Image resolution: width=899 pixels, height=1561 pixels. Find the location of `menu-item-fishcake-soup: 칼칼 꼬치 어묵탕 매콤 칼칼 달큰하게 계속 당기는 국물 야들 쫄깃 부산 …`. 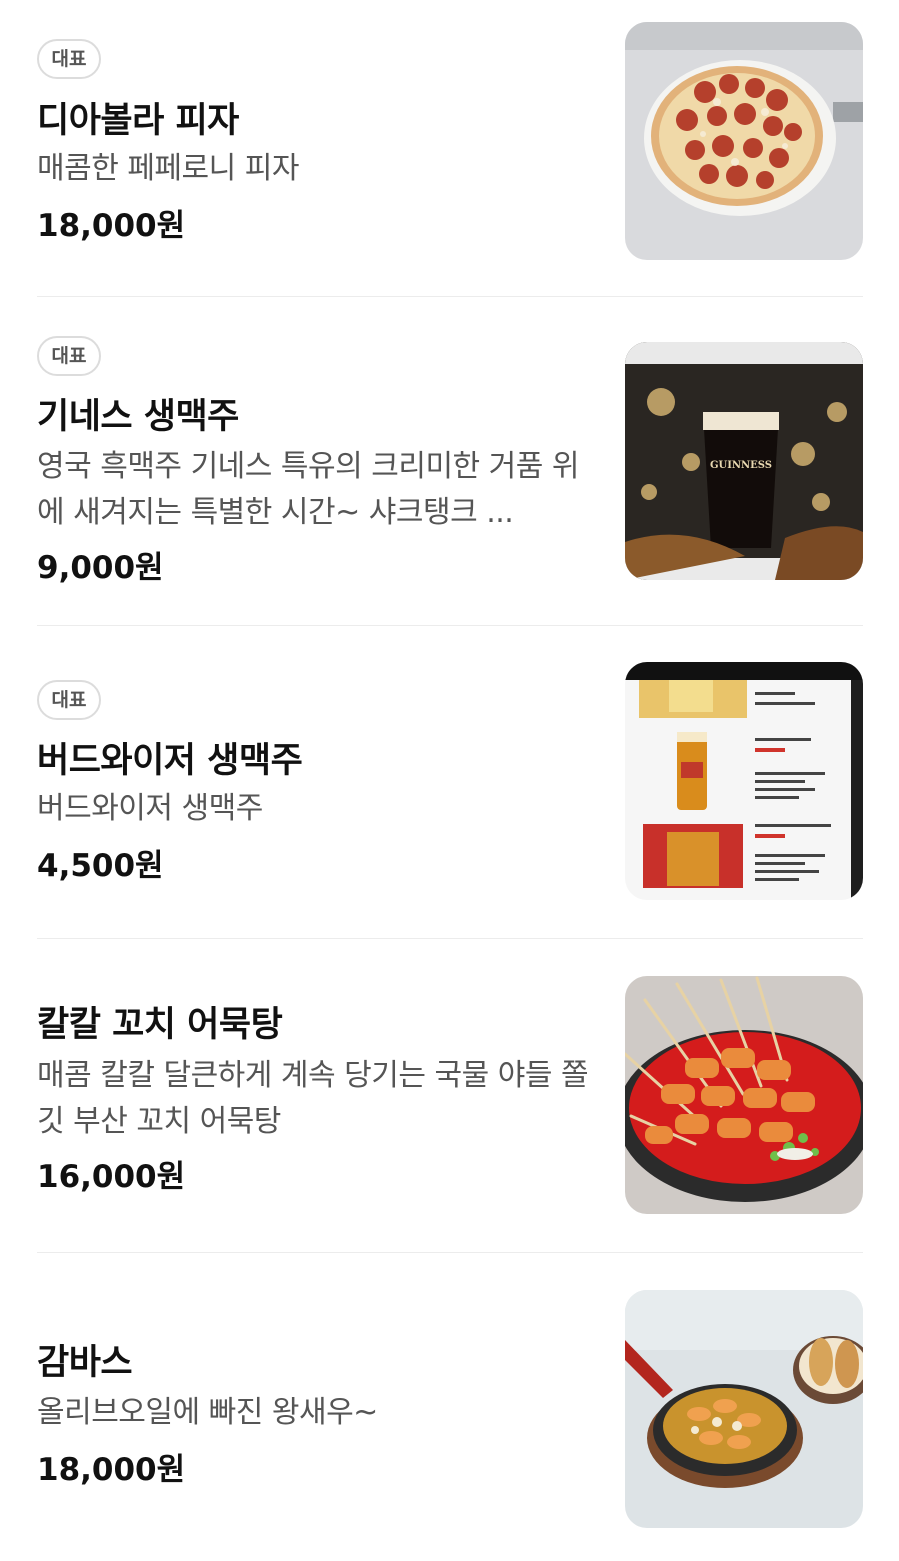

menu-item-fishcake-soup: 칼칼 꼬치 어묵탕 매콤 칼칼 달큰하게 계속 당기는 국물 야들 쫄깃 부산 … is located at coordinates (450, 1096).